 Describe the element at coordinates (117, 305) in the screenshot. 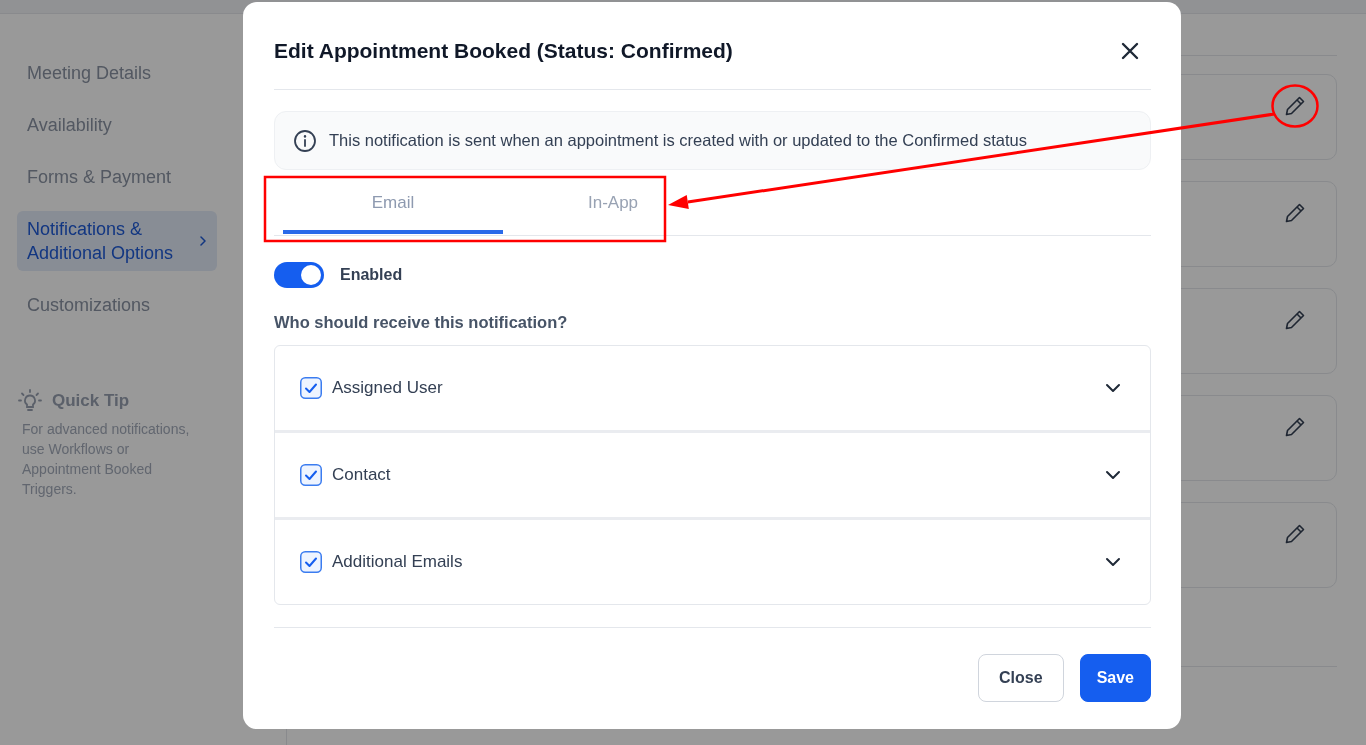

I see `sidebar-item: Customizations` at that location.